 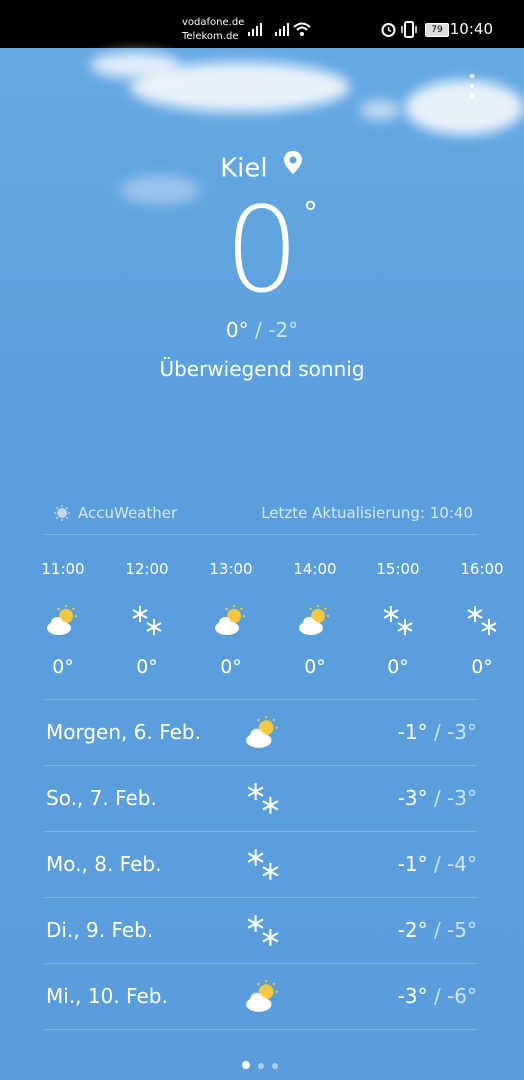 I want to click on carrier-labels: vodafone.de Telekom.de, so click(x=213, y=30).